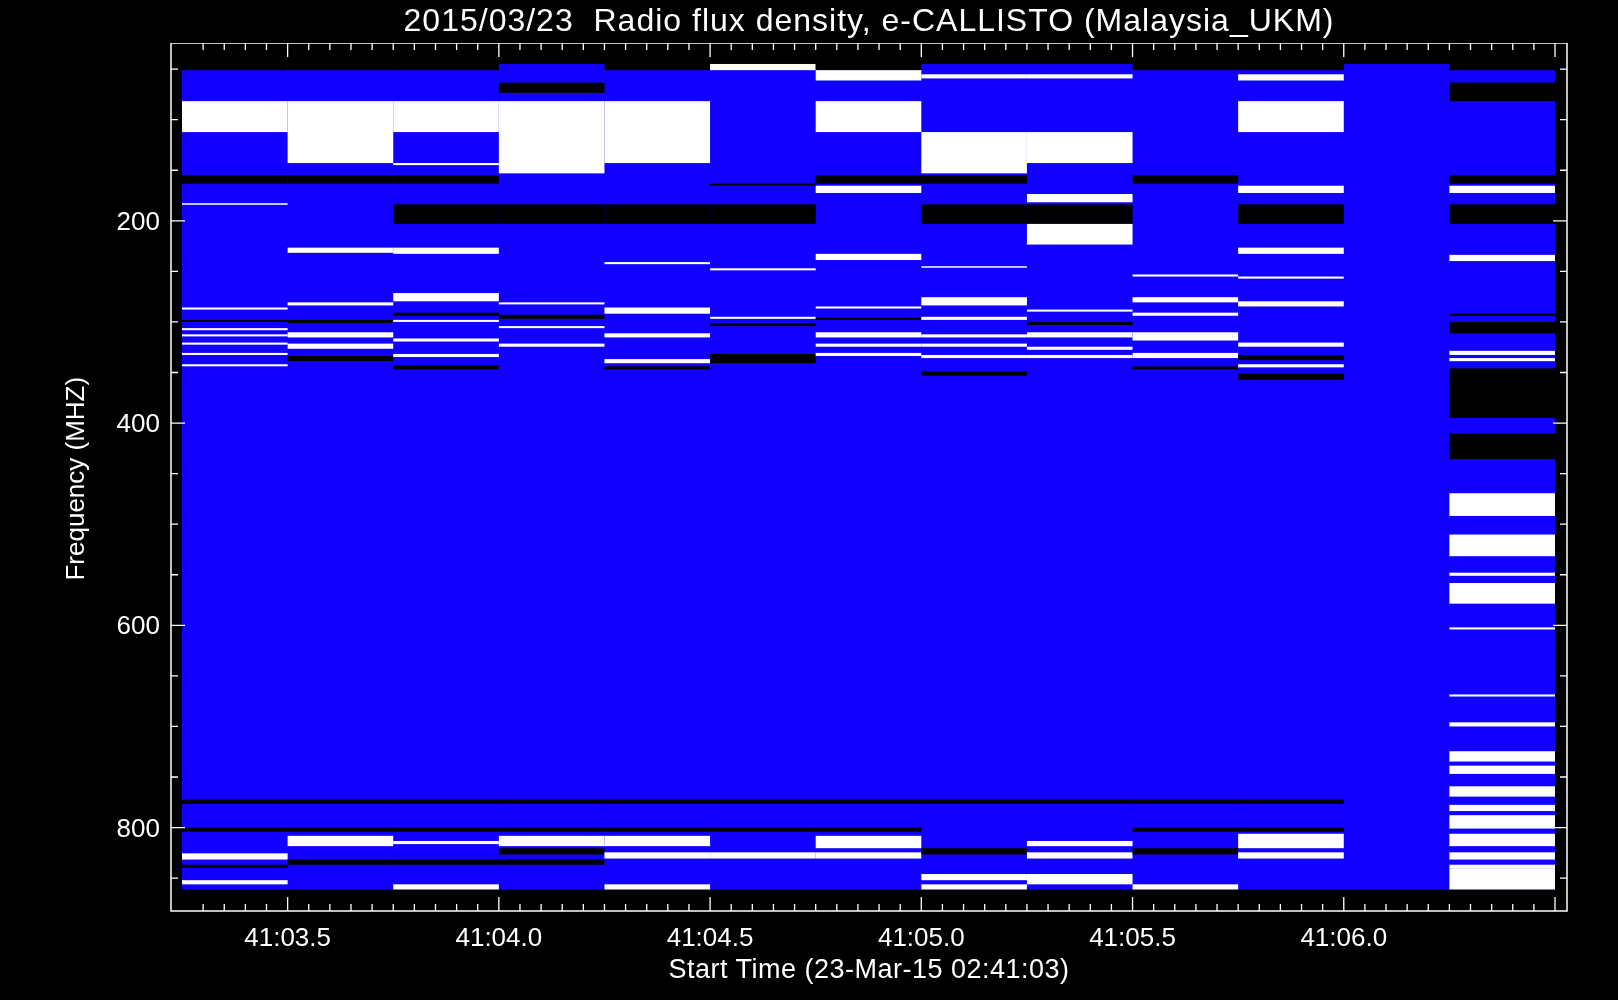  I want to click on tick-label: 800, so click(138, 827).